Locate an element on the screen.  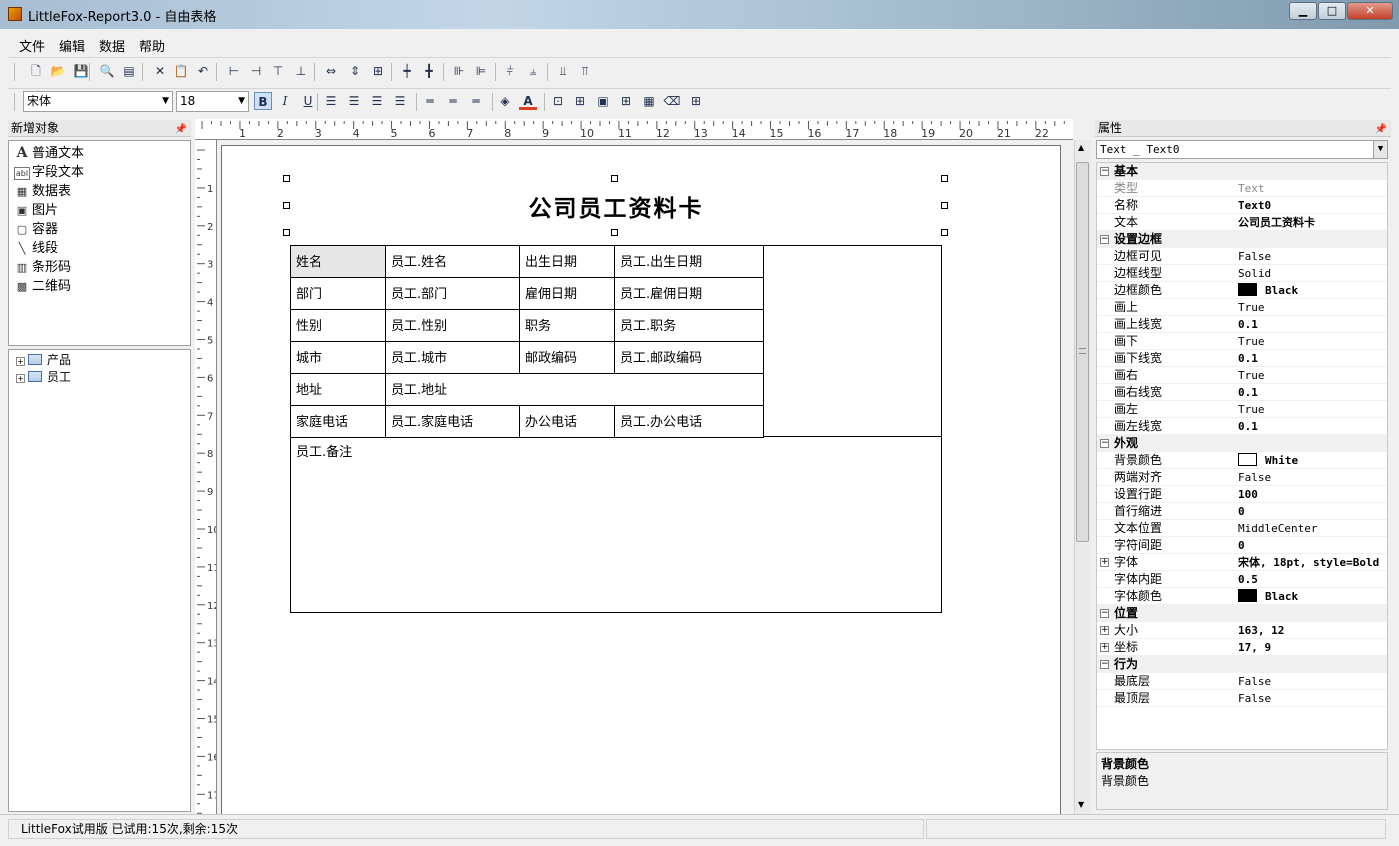
align-bottom-icon: ⊥ is located at coordinates (301, 71).